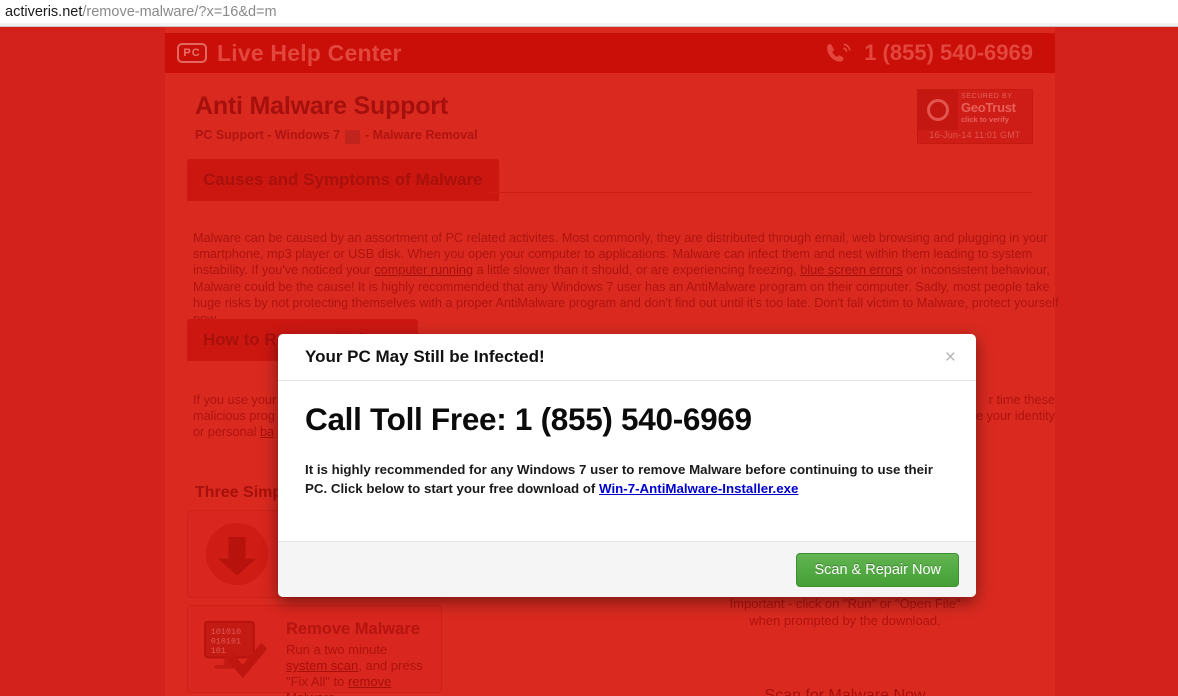  Describe the element at coordinates (268, 135) in the screenshot. I see `breadcrumb-text-before: PC Support - Windows 7` at that location.